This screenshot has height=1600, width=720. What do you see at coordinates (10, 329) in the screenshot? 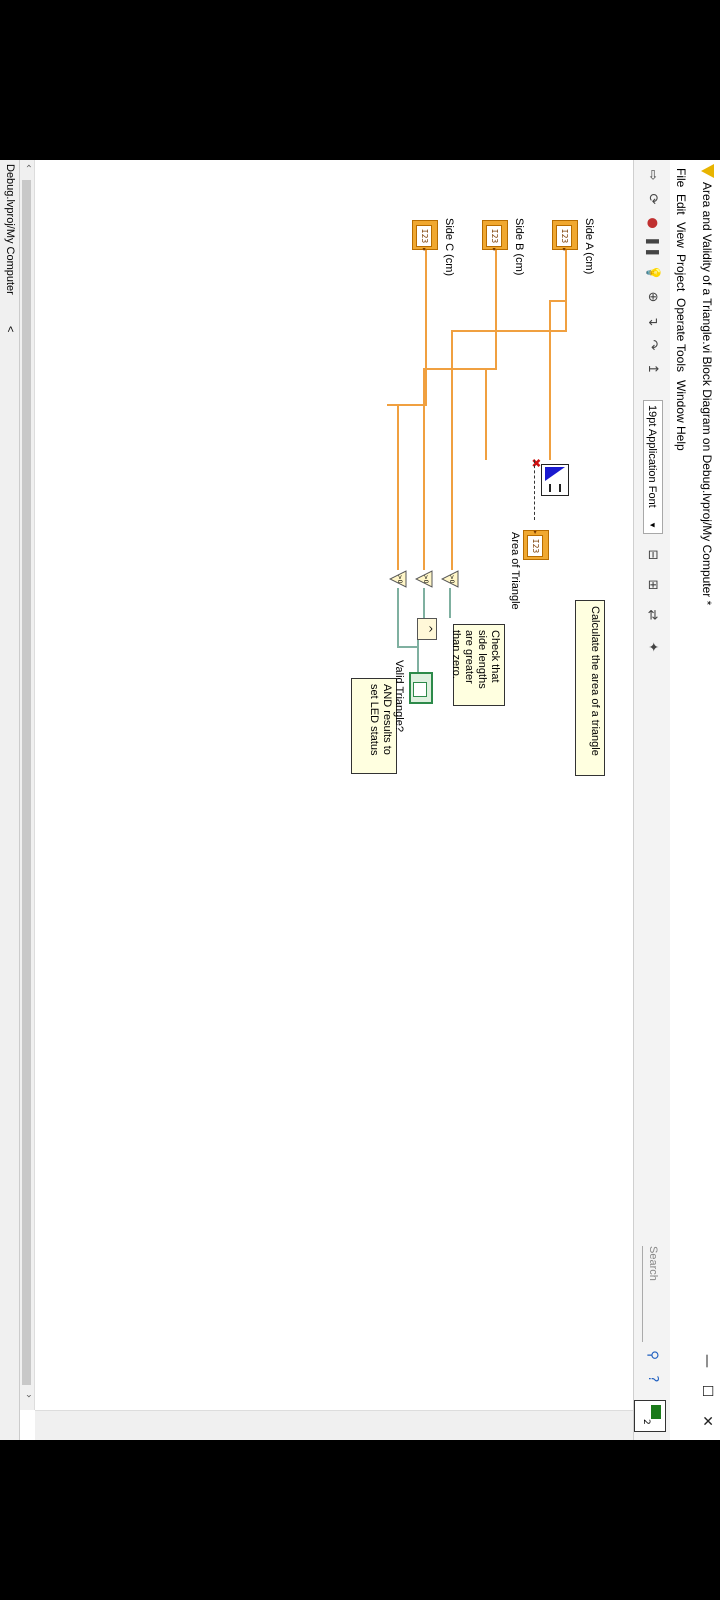
I see `path-arrow: <` at bounding box center [10, 329].